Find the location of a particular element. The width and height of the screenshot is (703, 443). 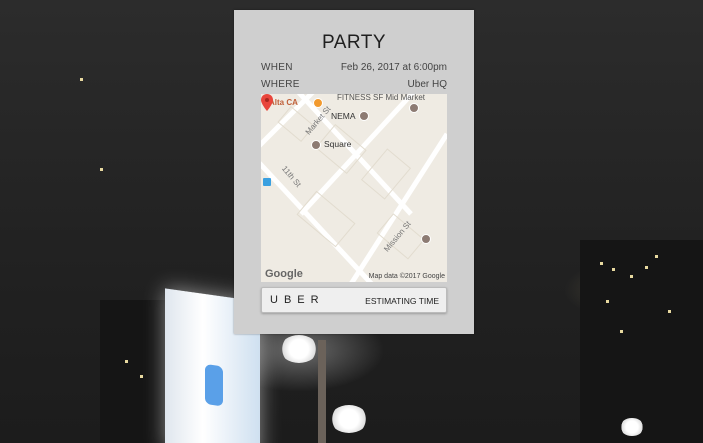

event-title: PARTY is located at coordinates (354, 42).